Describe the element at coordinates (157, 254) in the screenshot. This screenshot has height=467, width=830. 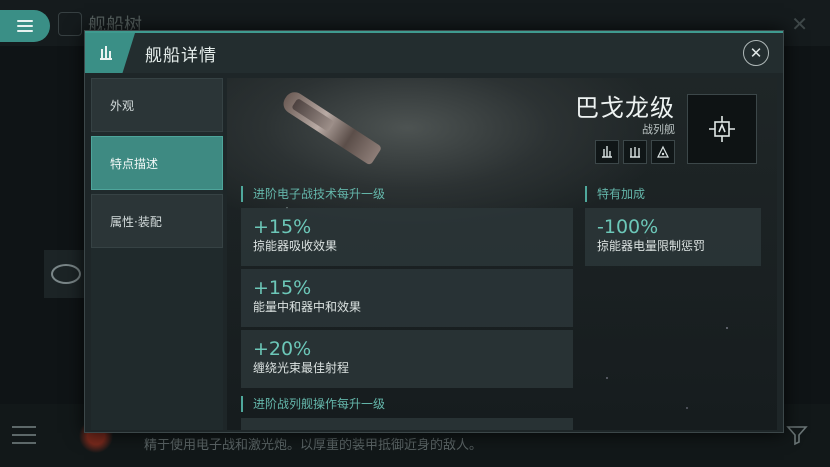
I see `side-nav: 外观 特点描述 属性·装配` at that location.